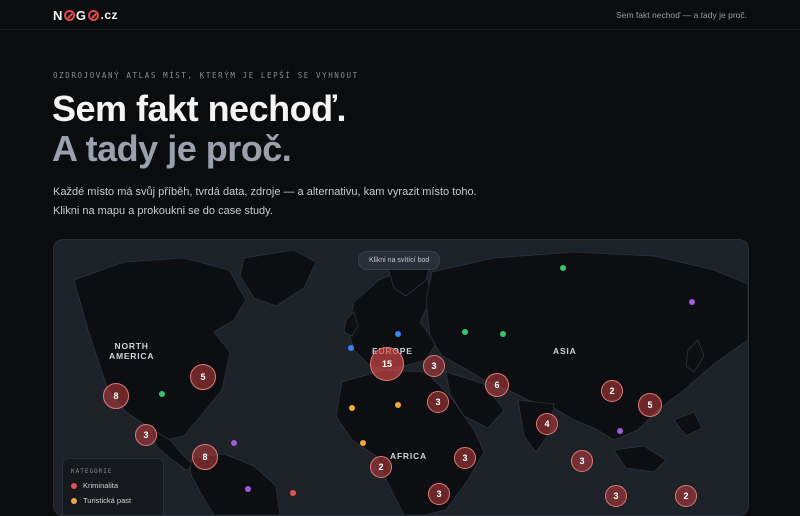 The image size is (800, 516). I want to click on nogo-logo: N G .cz, so click(85, 15).